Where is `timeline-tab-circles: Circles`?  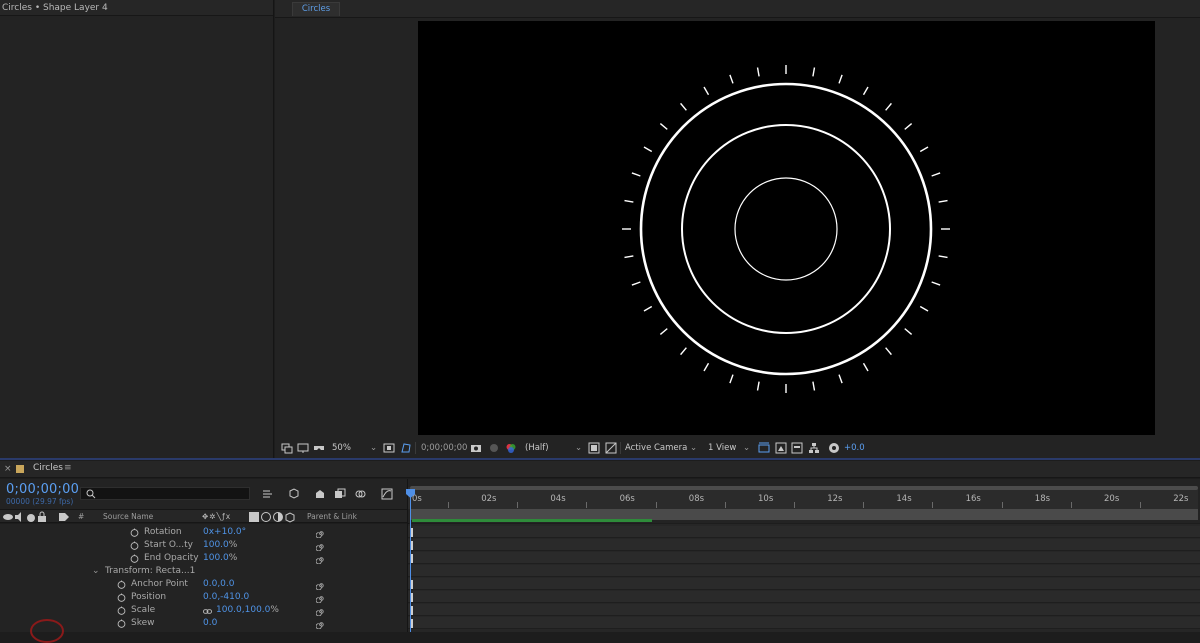
timeline-tab-circles: Circles is located at coordinates (48, 468).